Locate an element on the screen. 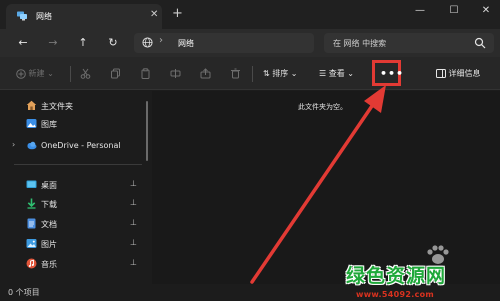  sort-button: ⇅ 排序 ⌄ is located at coordinates (280, 74).